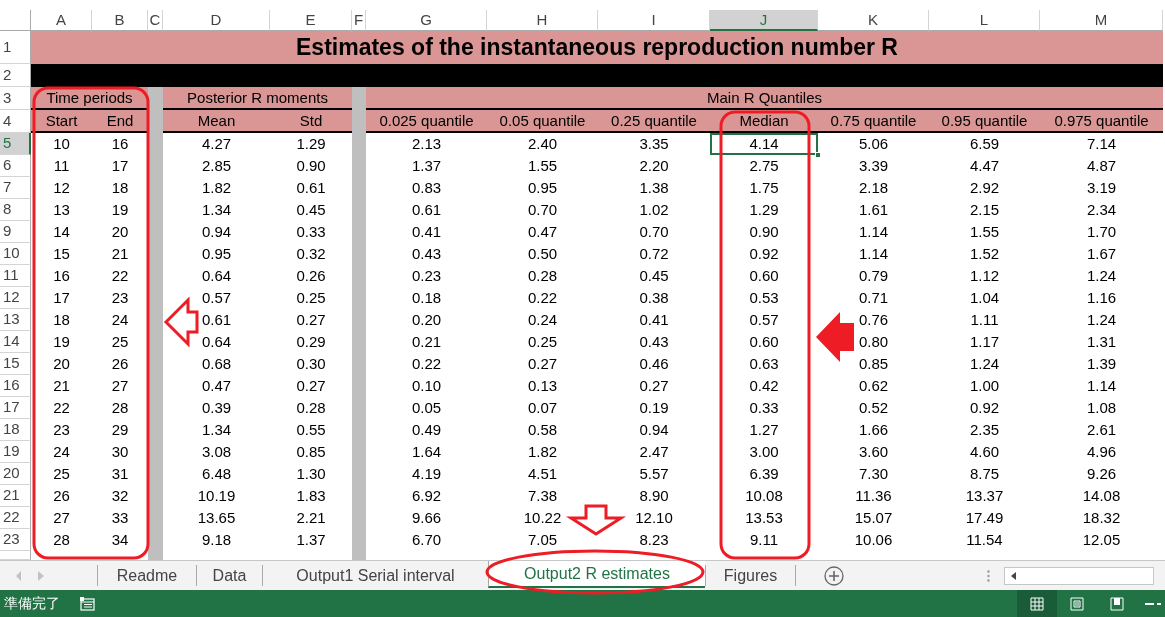  Describe the element at coordinates (750, 575) in the screenshot. I see `sheet-tab: Figures` at that location.